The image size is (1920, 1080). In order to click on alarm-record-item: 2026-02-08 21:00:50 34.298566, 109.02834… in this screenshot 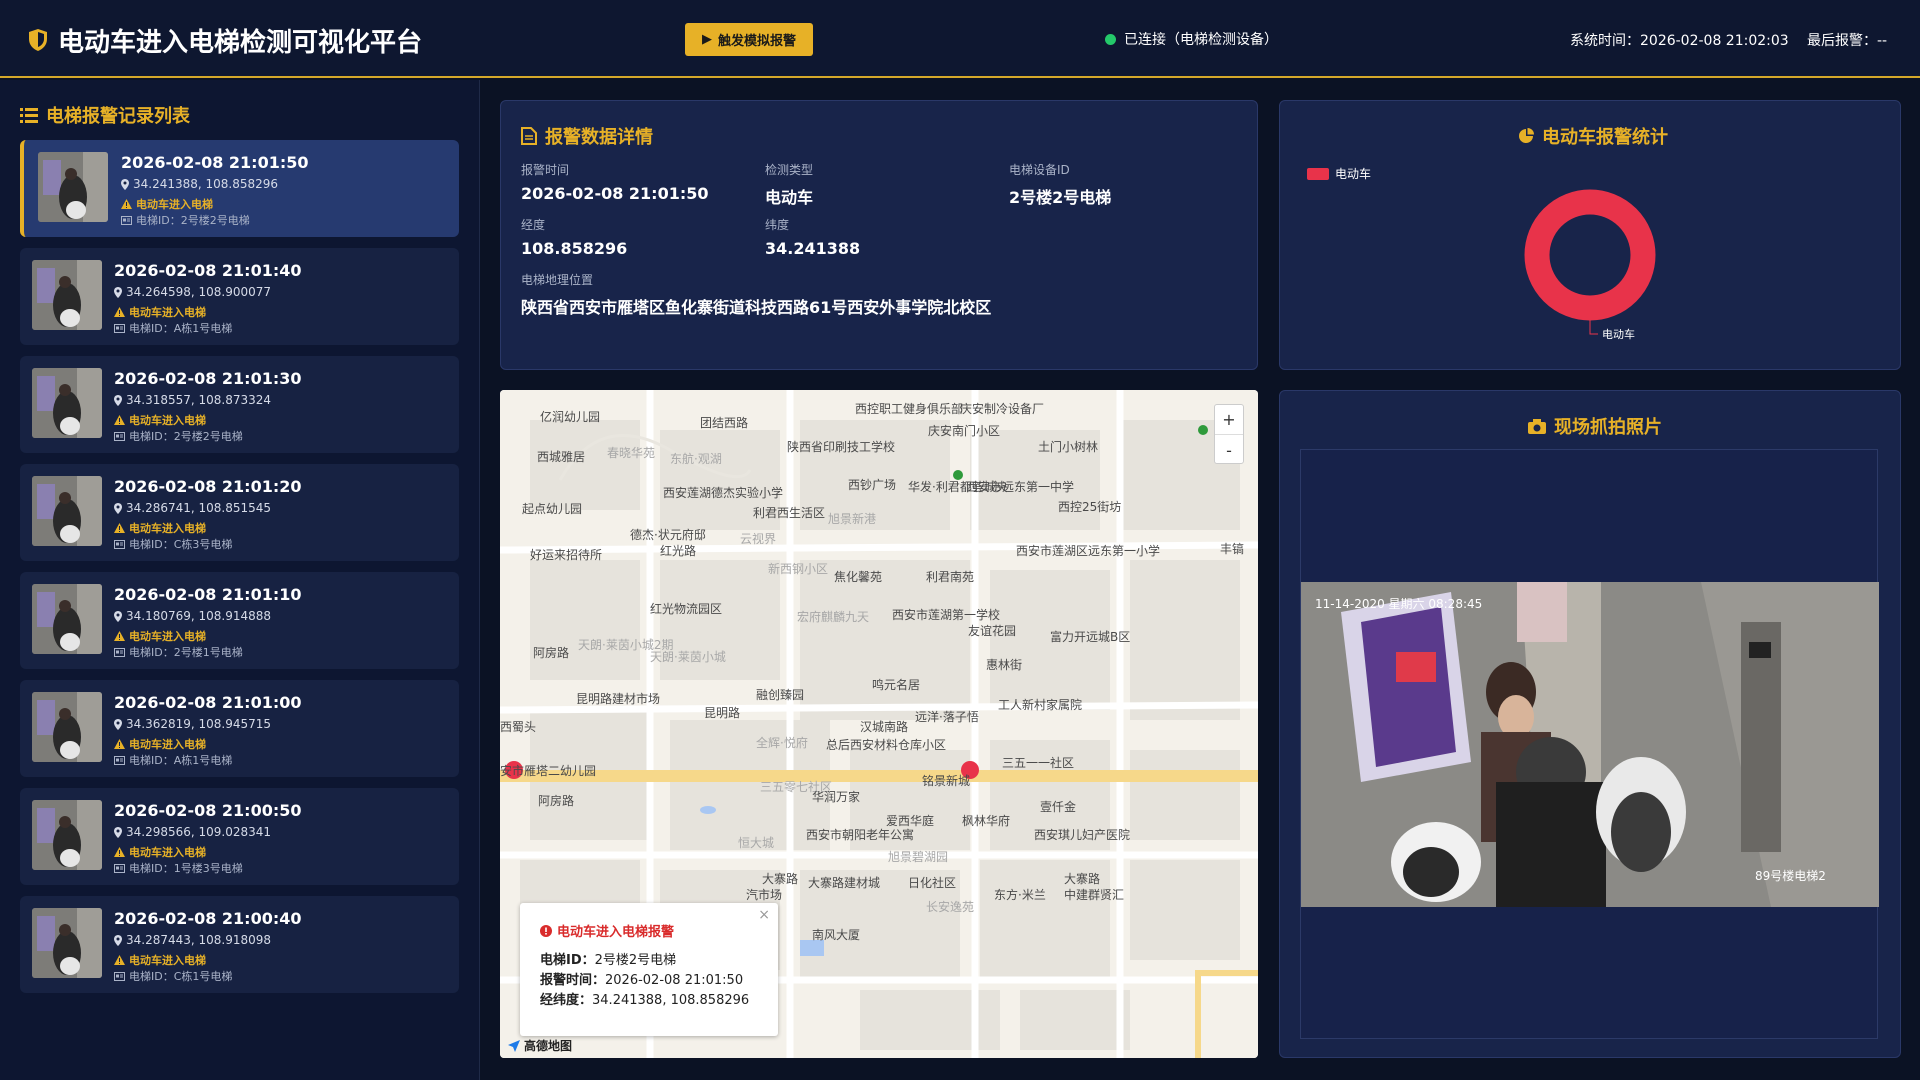, I will do `click(239, 836)`.